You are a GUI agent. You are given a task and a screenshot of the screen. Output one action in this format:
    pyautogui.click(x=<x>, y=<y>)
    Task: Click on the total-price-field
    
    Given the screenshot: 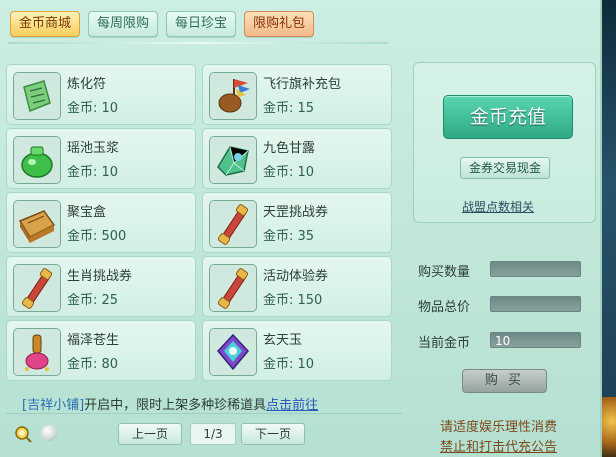 What is the action you would take?
    pyautogui.click(x=535, y=304)
    